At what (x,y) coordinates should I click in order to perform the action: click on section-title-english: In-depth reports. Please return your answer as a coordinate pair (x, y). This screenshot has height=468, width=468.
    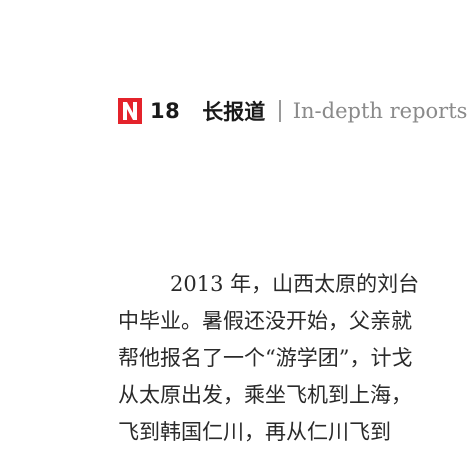
    Looking at the image, I should click on (380, 111).